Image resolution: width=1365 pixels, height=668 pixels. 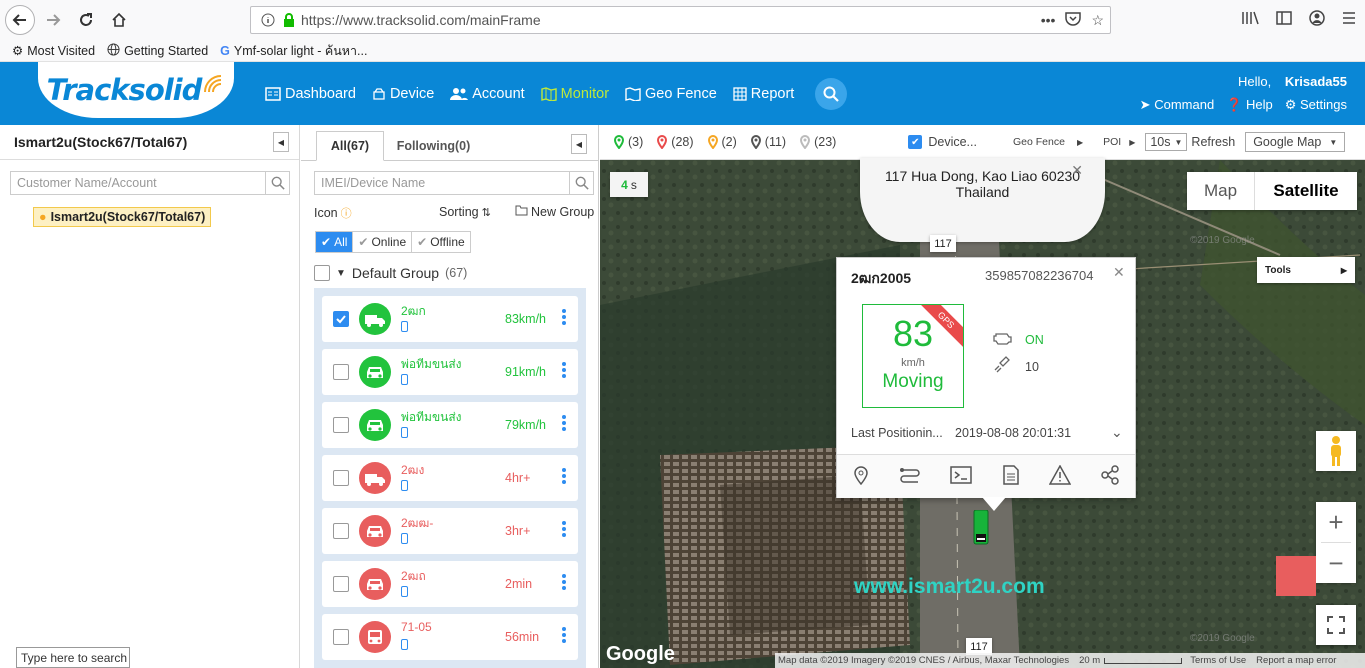 I want to click on tools-dropdown: Tools ▶, so click(x=1306, y=270).